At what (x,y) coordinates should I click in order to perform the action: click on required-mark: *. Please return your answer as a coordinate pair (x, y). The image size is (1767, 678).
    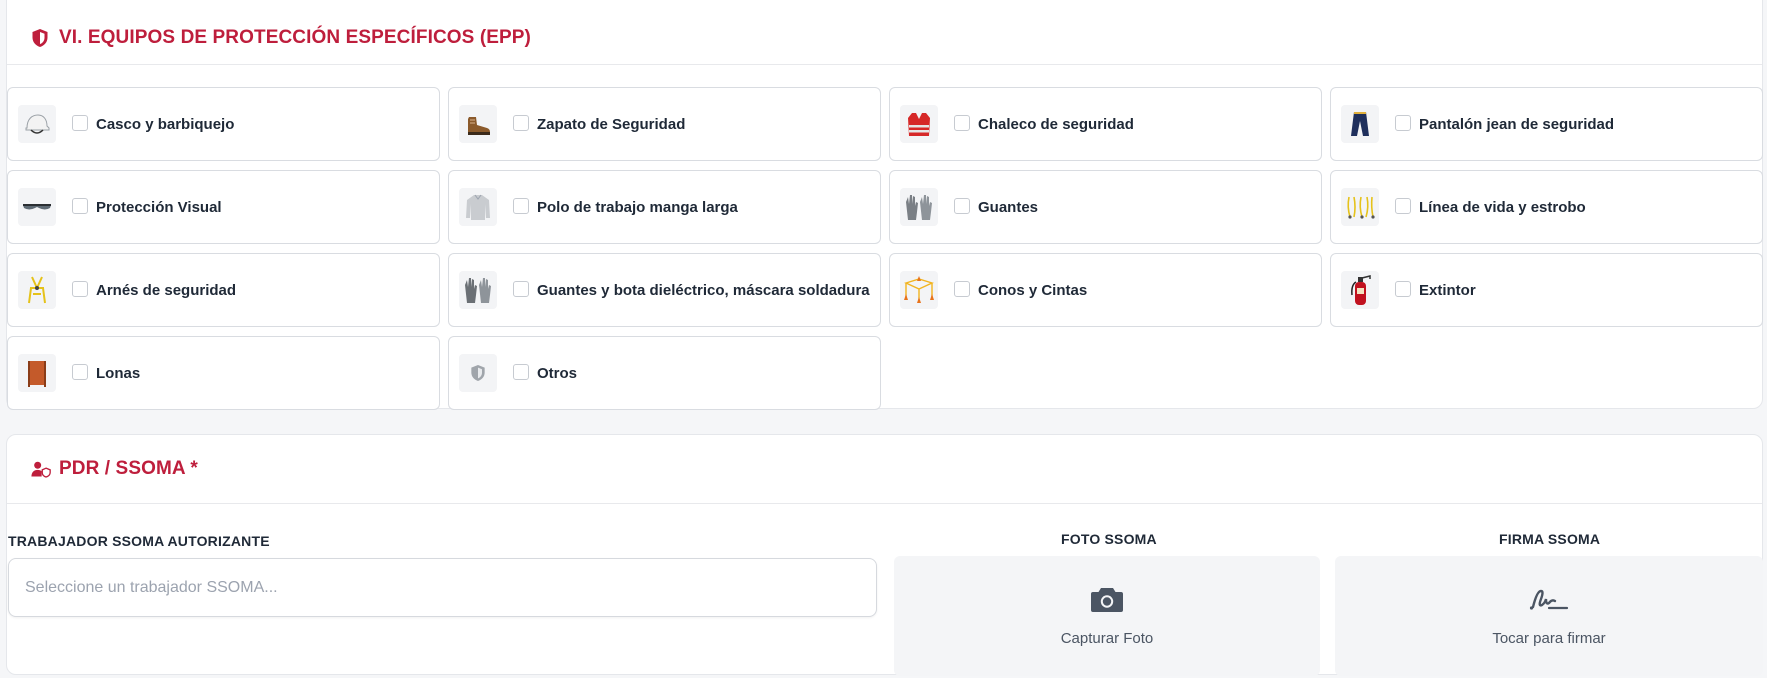
    Looking at the image, I should click on (194, 468).